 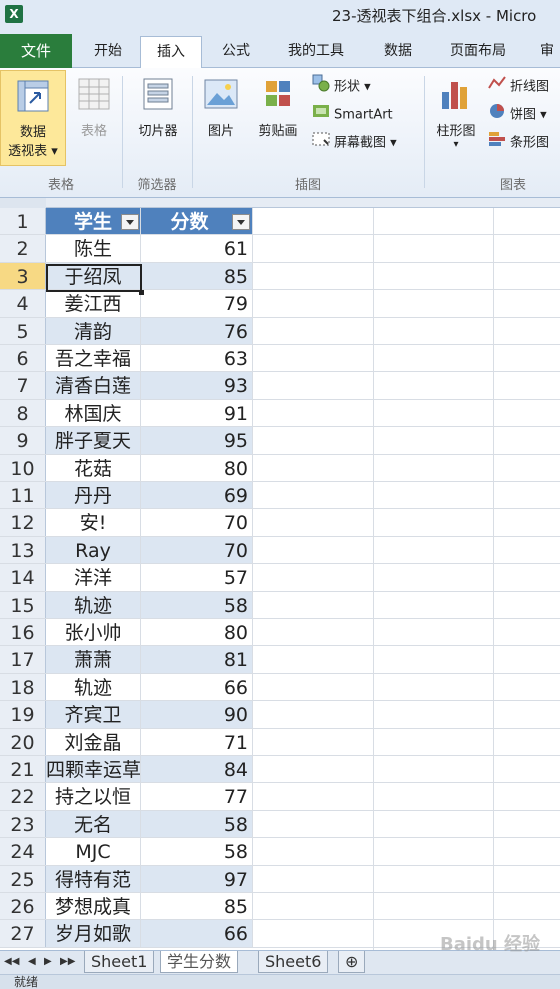 What do you see at coordinates (197, 303) in the screenshot?
I see `score-cell: 79` at bounding box center [197, 303].